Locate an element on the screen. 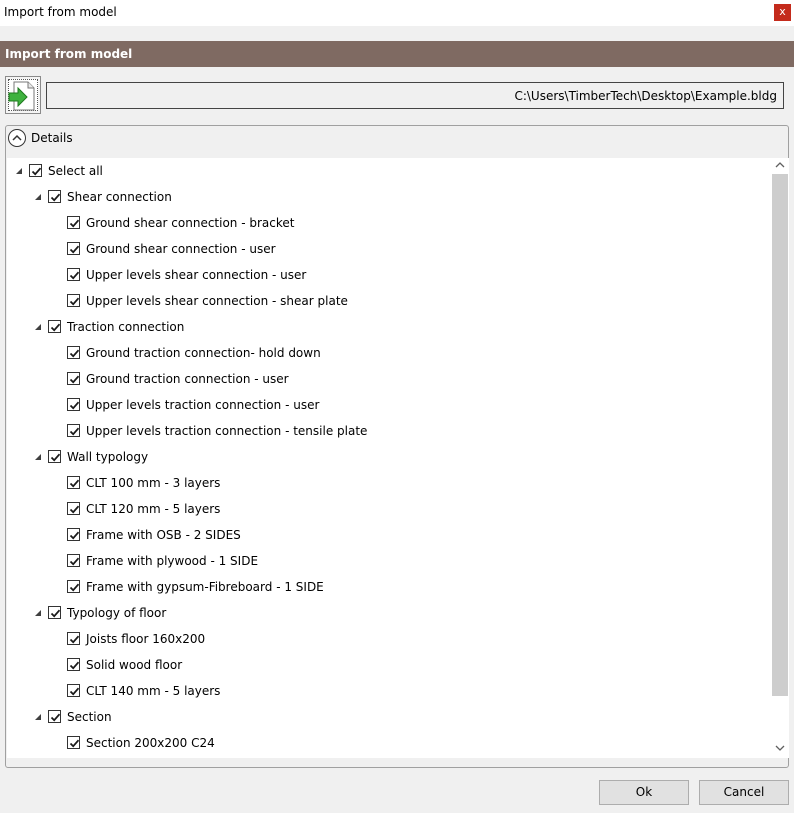  scroll-up-arrow-icon is located at coordinates (780, 165).